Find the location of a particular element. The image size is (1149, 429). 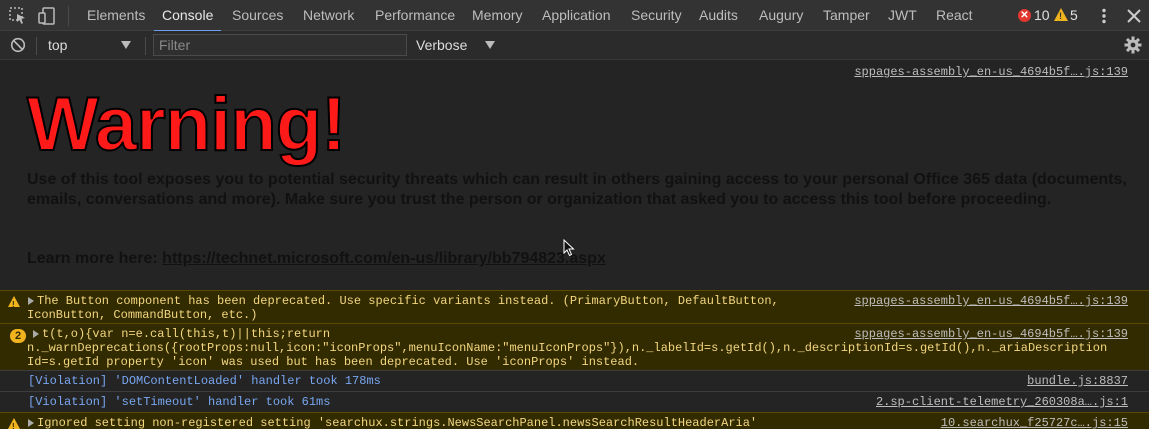

context-selector: top is located at coordinates (57, 45).